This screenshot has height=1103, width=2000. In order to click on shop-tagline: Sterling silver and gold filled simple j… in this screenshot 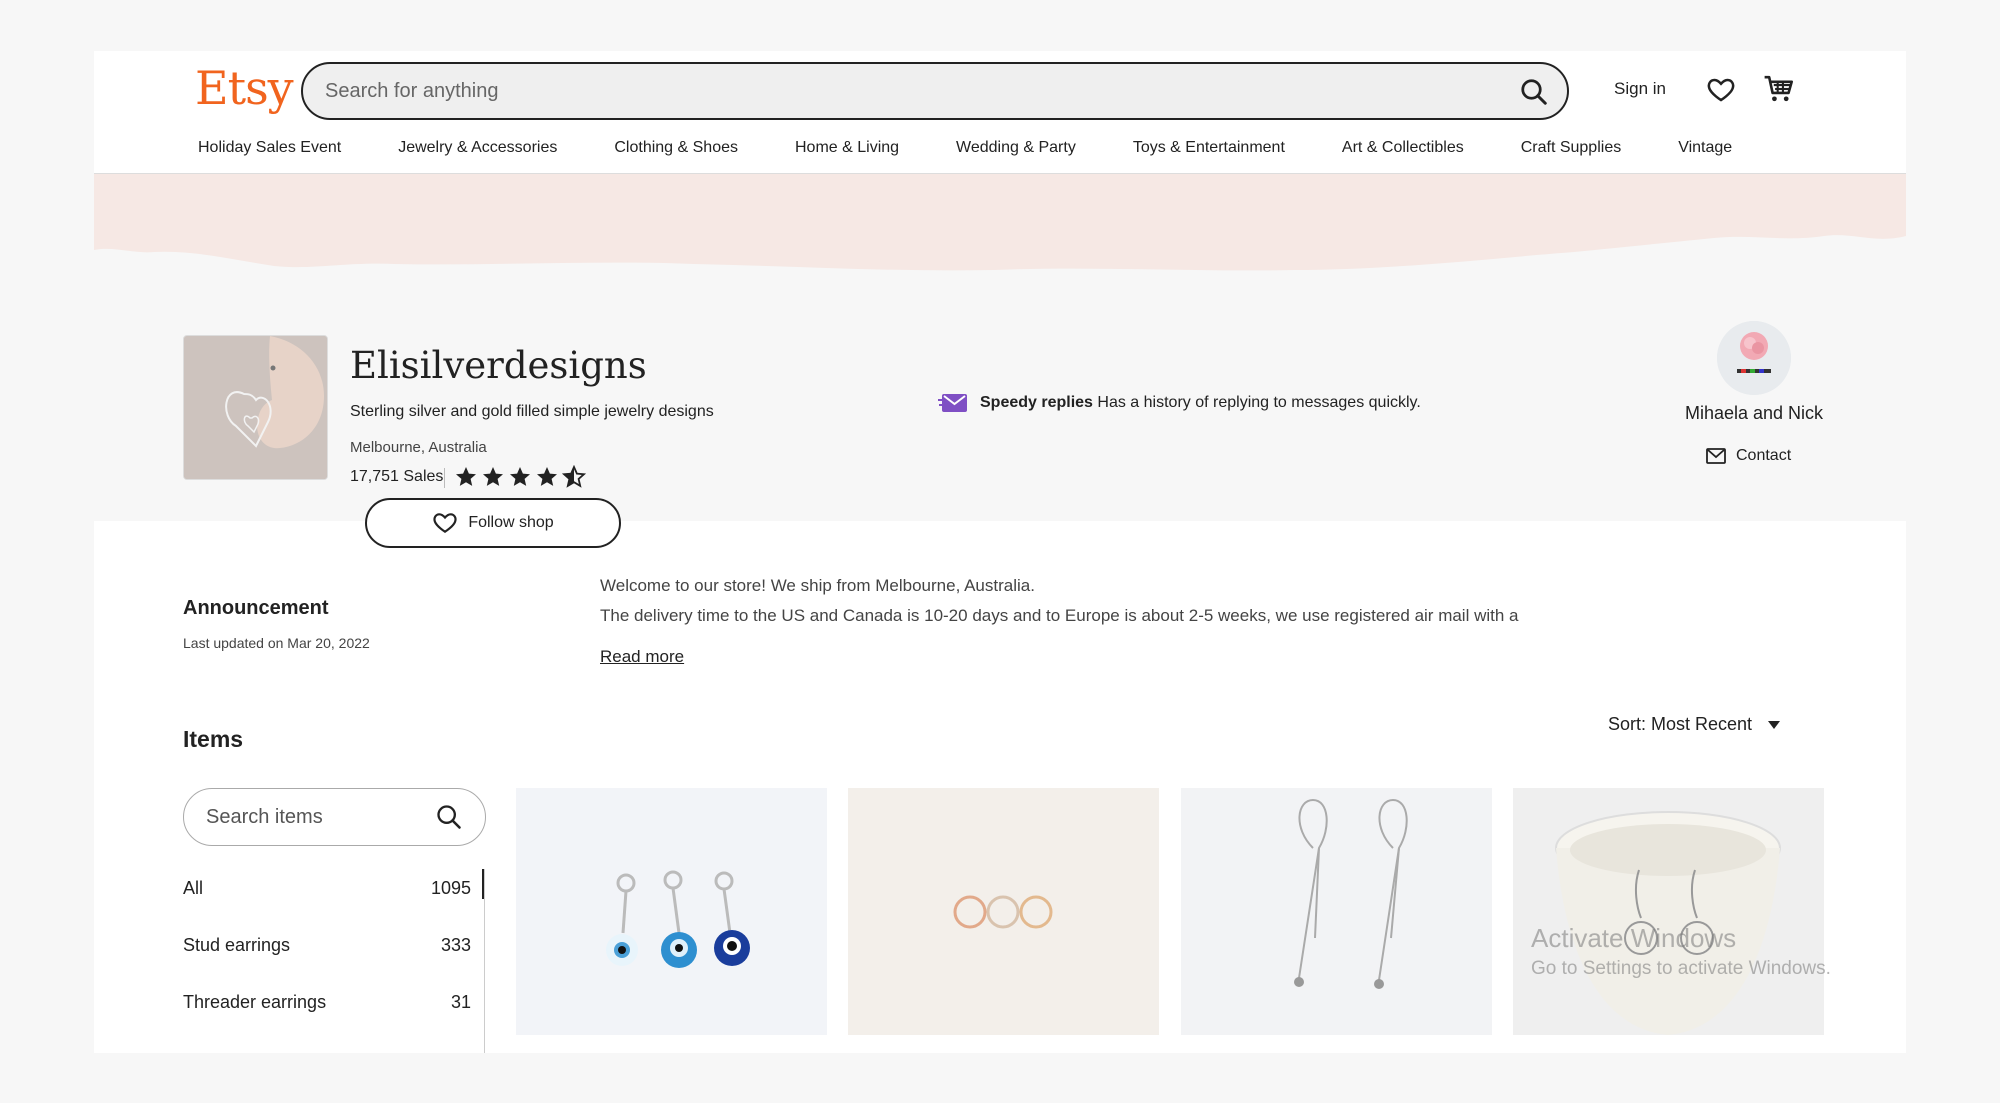, I will do `click(532, 411)`.